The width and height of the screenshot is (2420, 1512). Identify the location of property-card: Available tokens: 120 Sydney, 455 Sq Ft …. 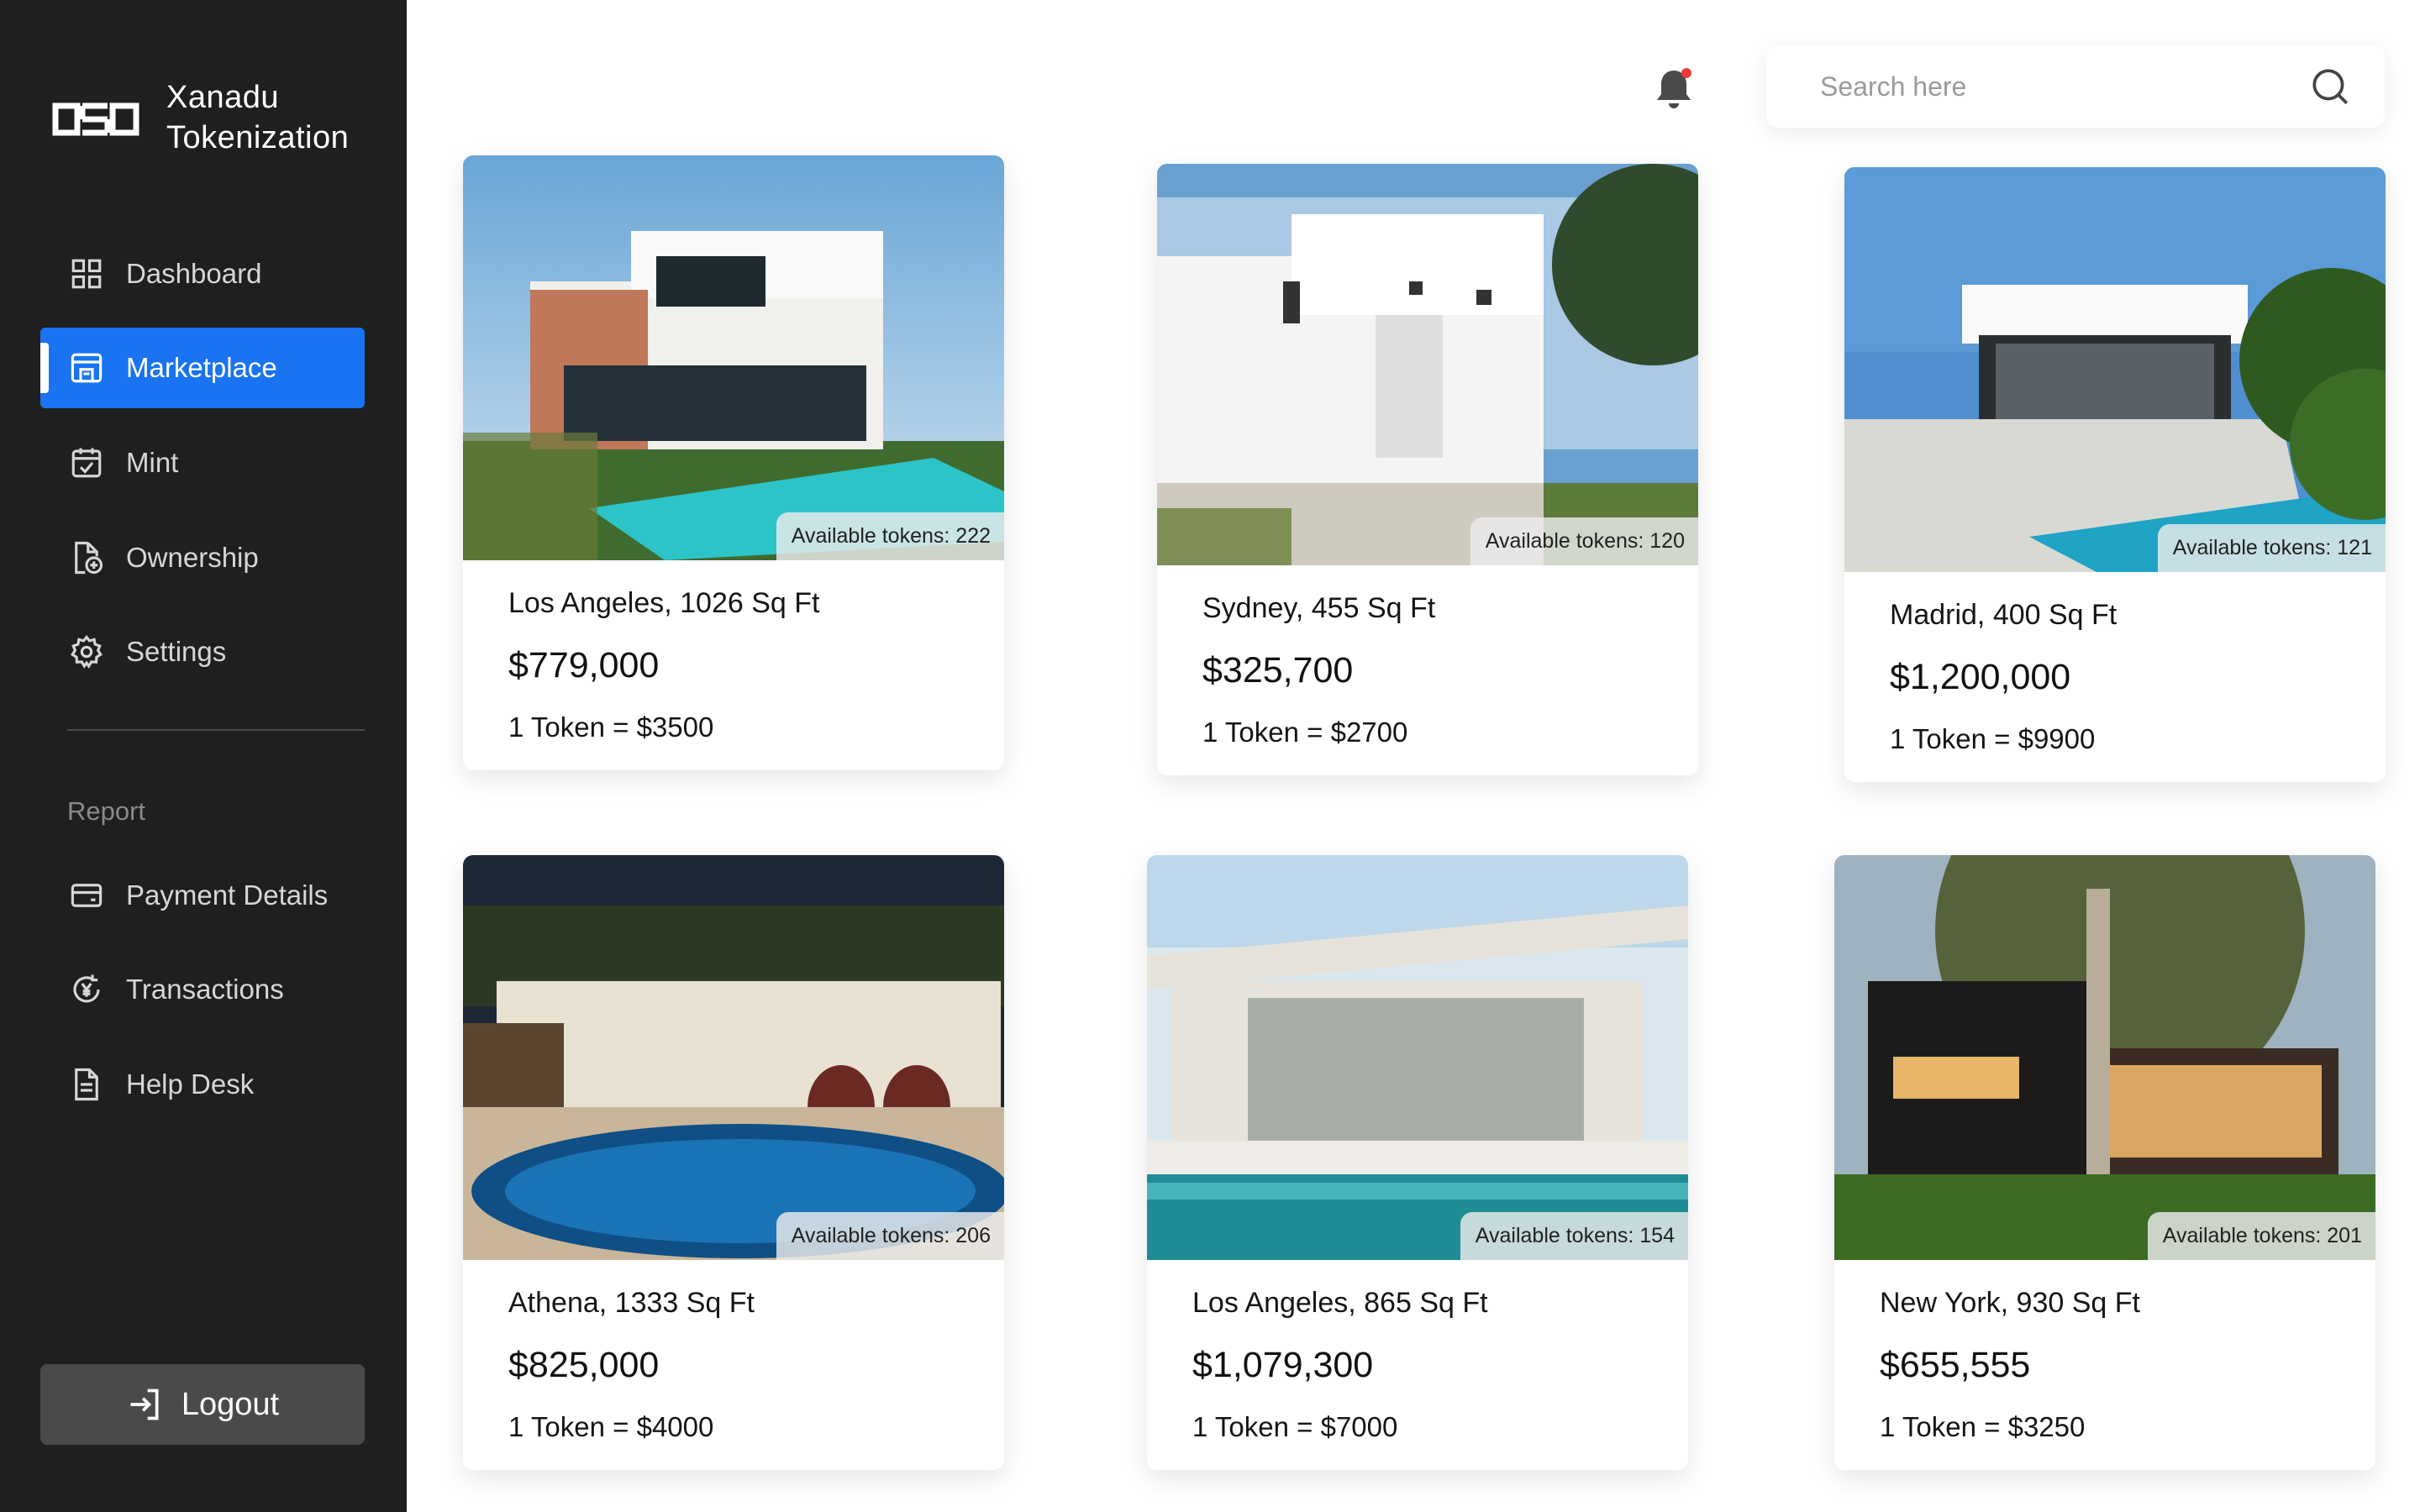
(1427, 469).